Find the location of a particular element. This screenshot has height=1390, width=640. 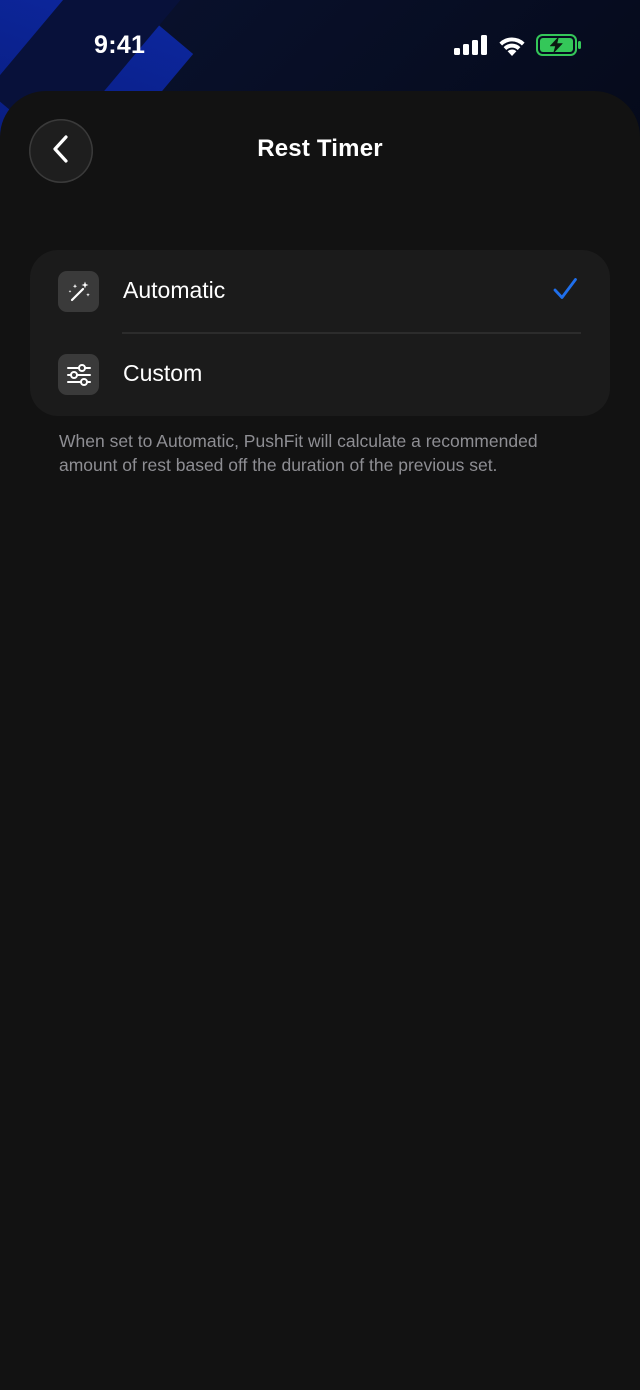

option-custom-label: Custom is located at coordinates (163, 373).